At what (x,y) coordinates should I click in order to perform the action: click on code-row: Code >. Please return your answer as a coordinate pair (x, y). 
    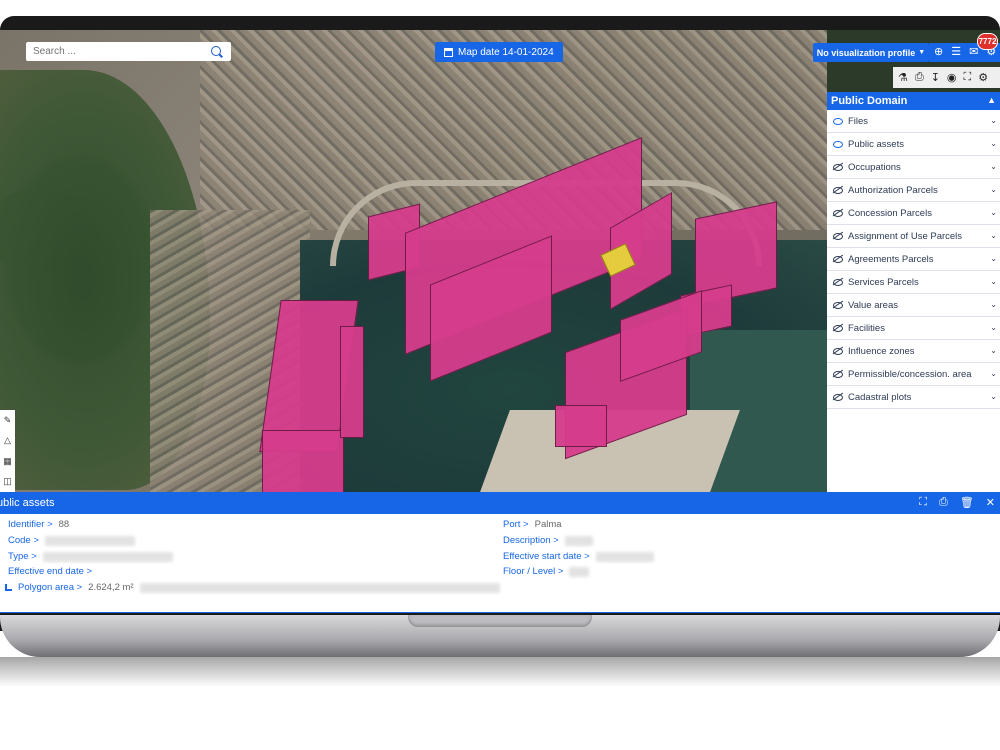
    Looking at the image, I should click on (71, 540).